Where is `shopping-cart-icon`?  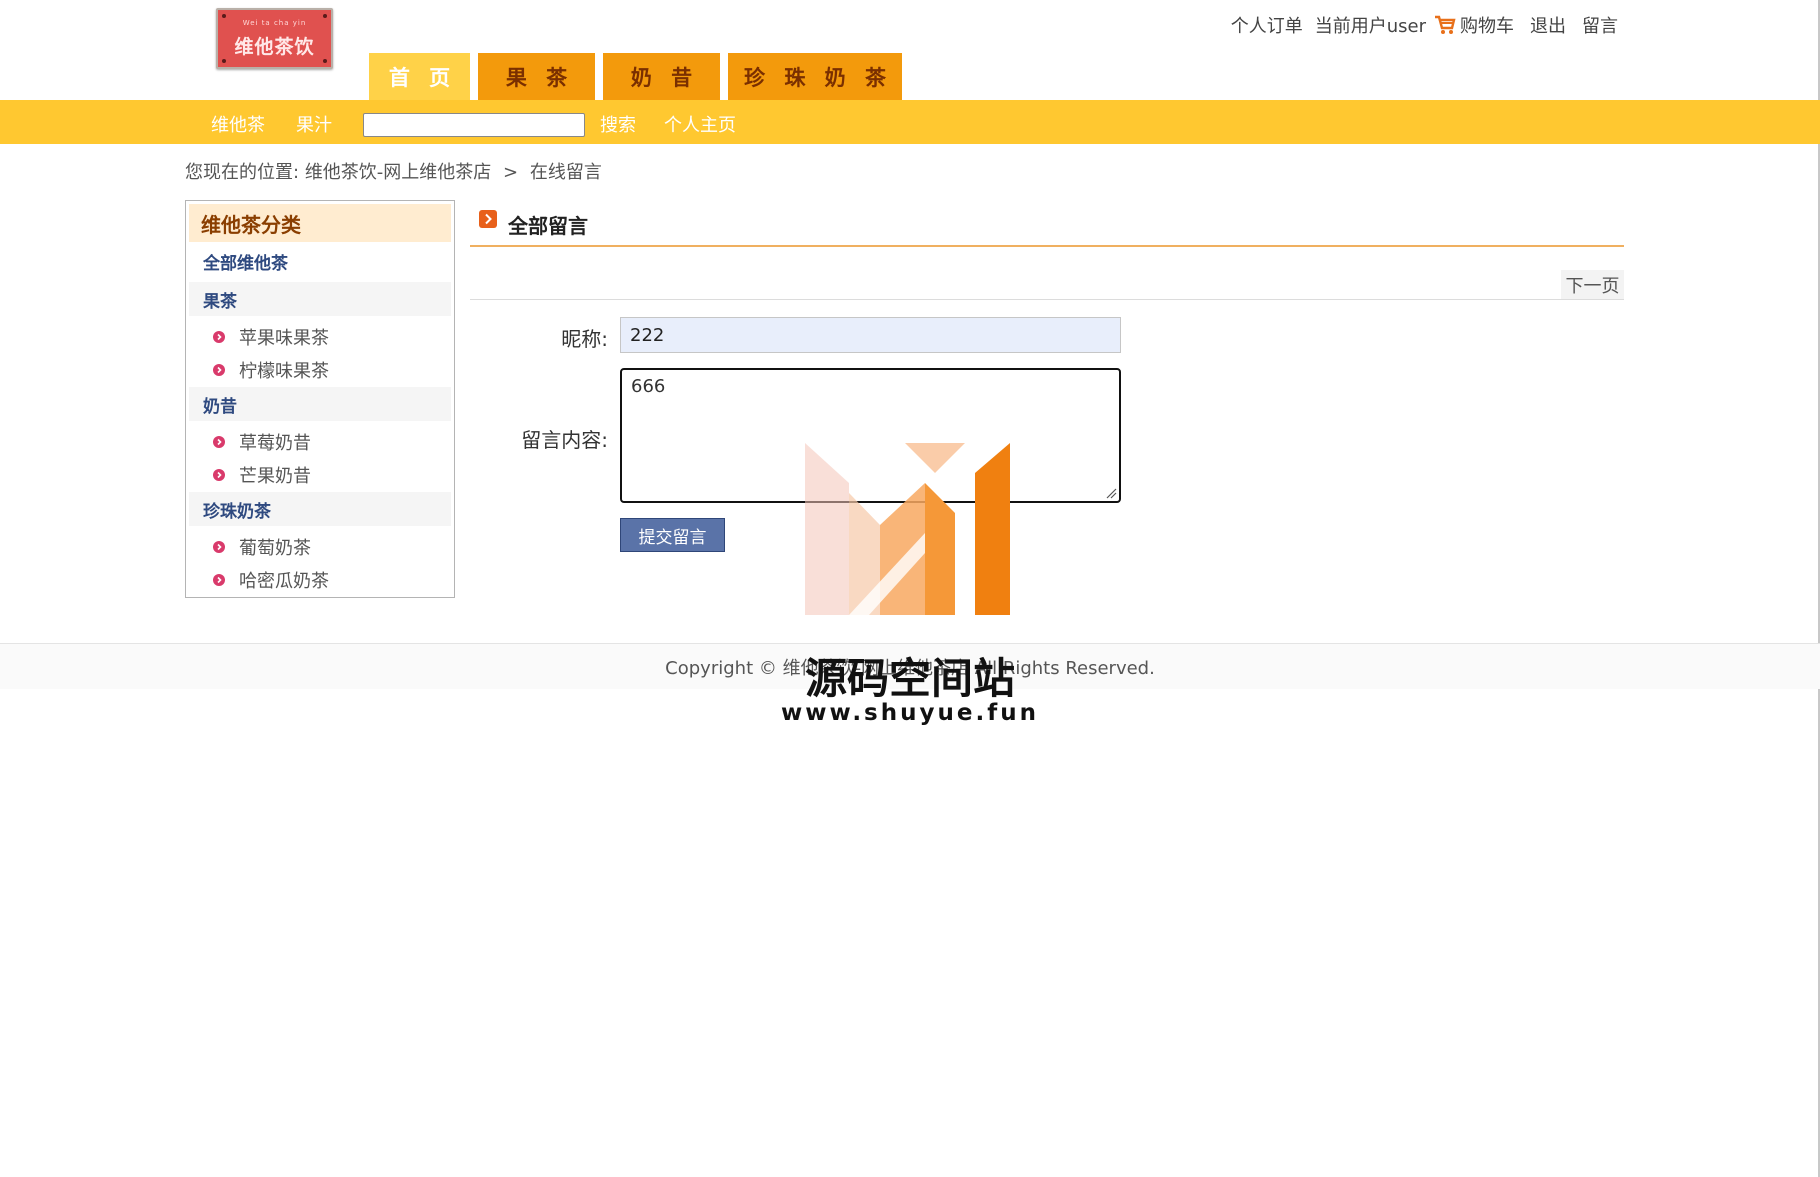 shopping-cart-icon is located at coordinates (1445, 25).